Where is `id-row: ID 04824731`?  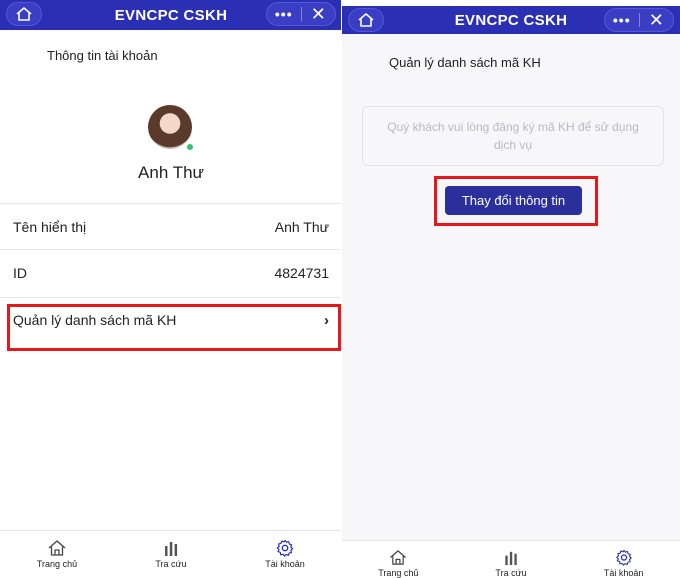 id-row: ID 04824731 is located at coordinates (171, 273).